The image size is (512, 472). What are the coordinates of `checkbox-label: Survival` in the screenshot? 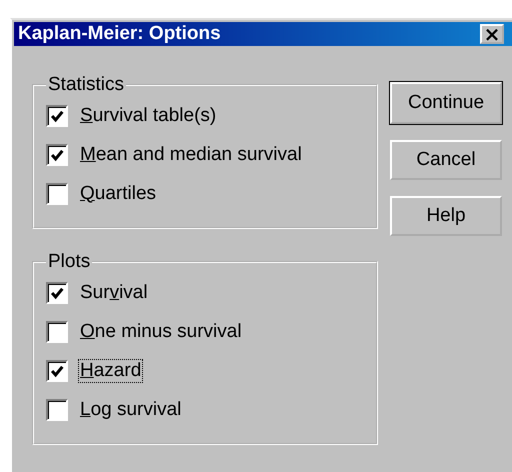 It's located at (114, 292).